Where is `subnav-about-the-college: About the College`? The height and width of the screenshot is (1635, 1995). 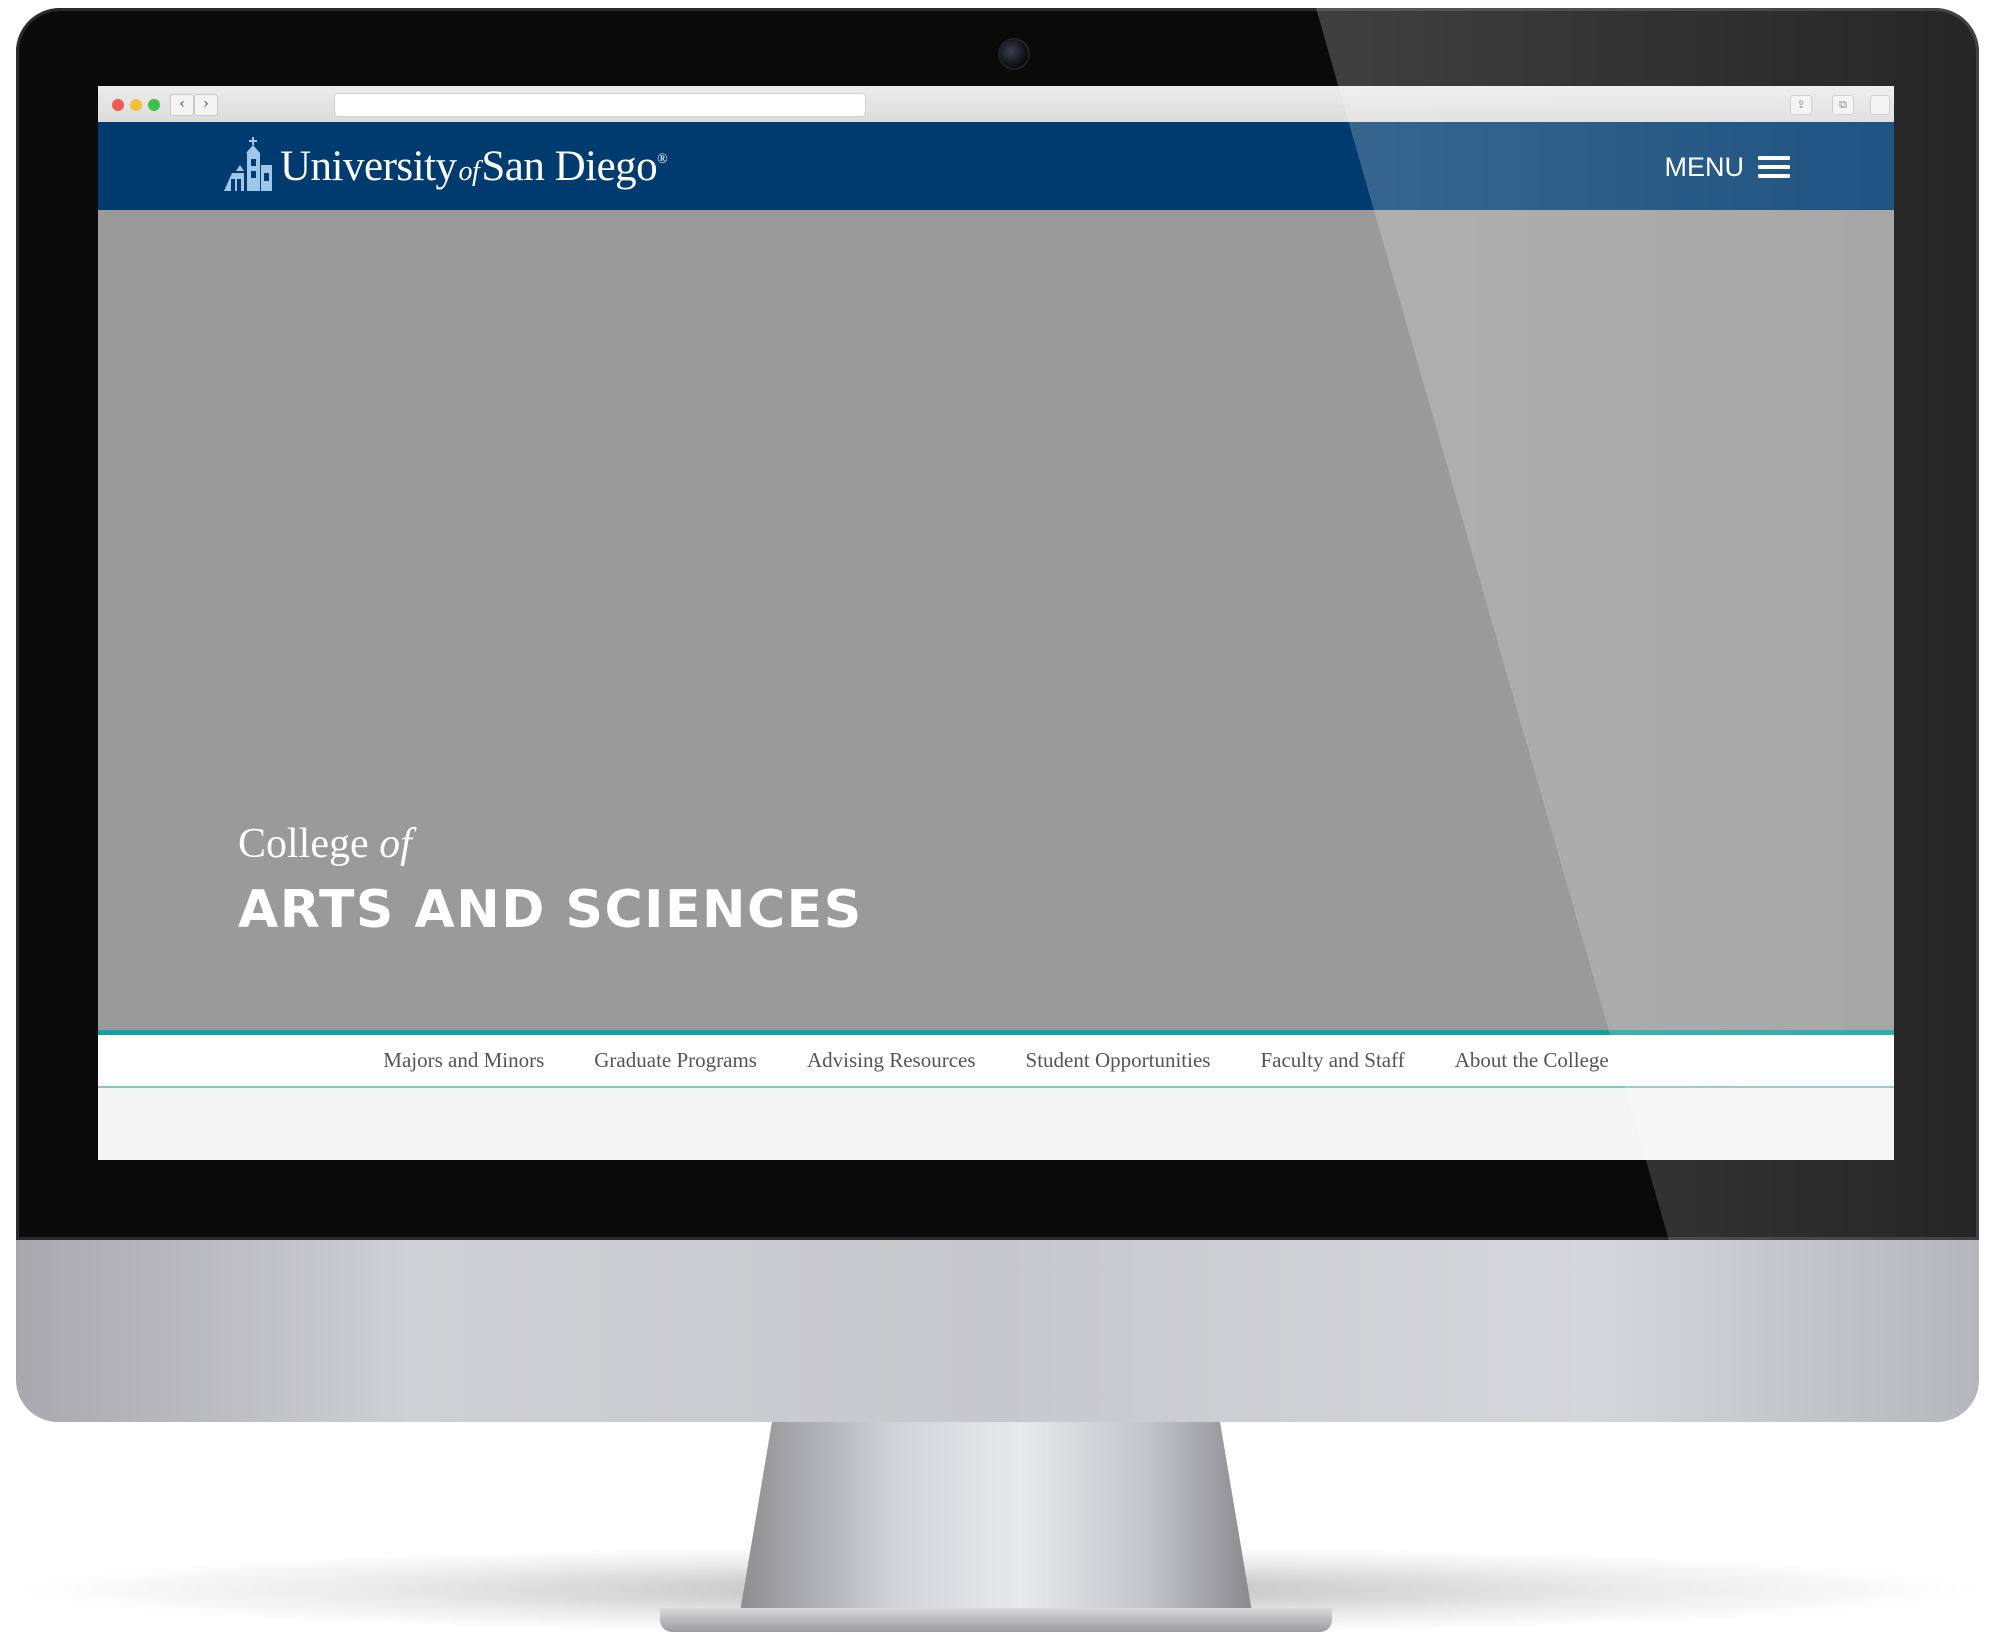 subnav-about-the-college: About the College is located at coordinates (1532, 1060).